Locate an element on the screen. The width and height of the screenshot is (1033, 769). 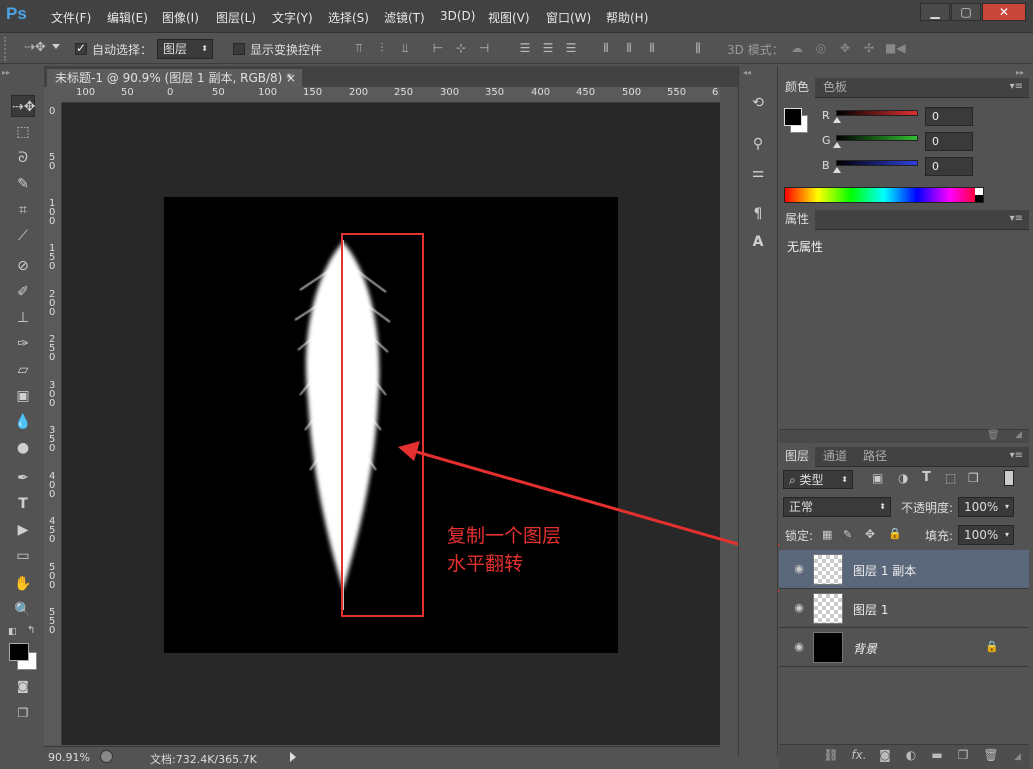
g-slider is located at coordinates (877, 138).